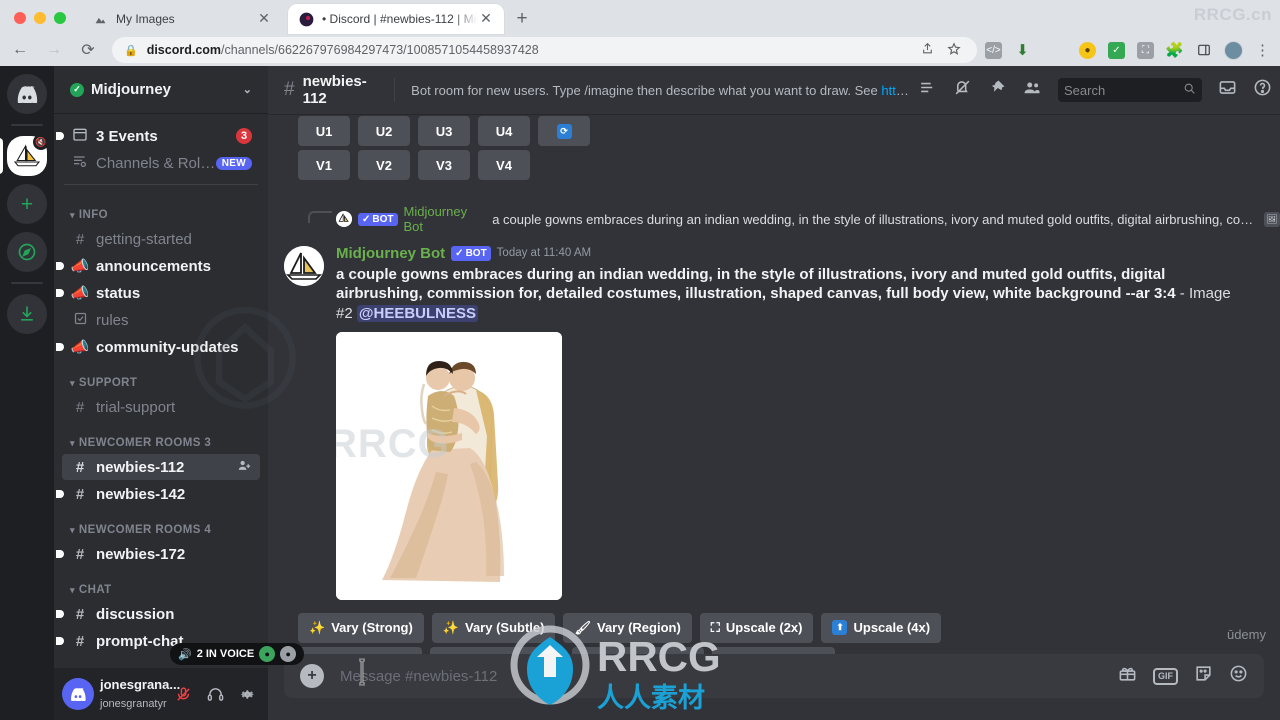  Describe the element at coordinates (497, 650) in the screenshot. I see `mj-button-zoom-out-1-5x: 🔍 Zoom Out 1.5x` at that location.